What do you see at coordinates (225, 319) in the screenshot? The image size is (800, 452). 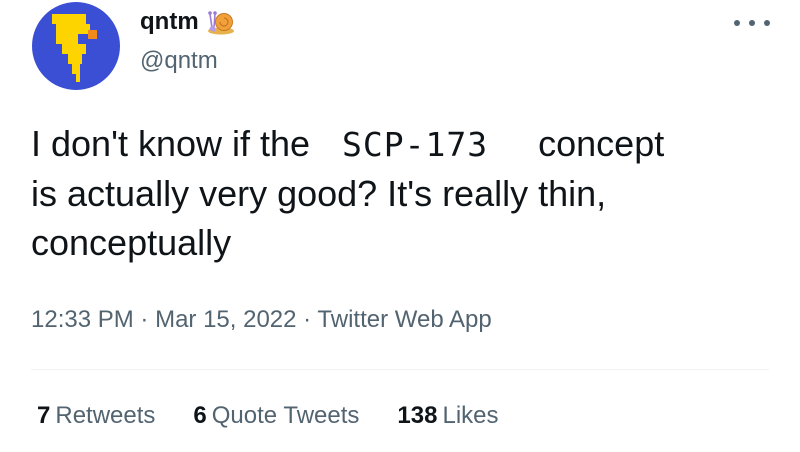 I see `tweet-date: Mar 15, 2022` at bounding box center [225, 319].